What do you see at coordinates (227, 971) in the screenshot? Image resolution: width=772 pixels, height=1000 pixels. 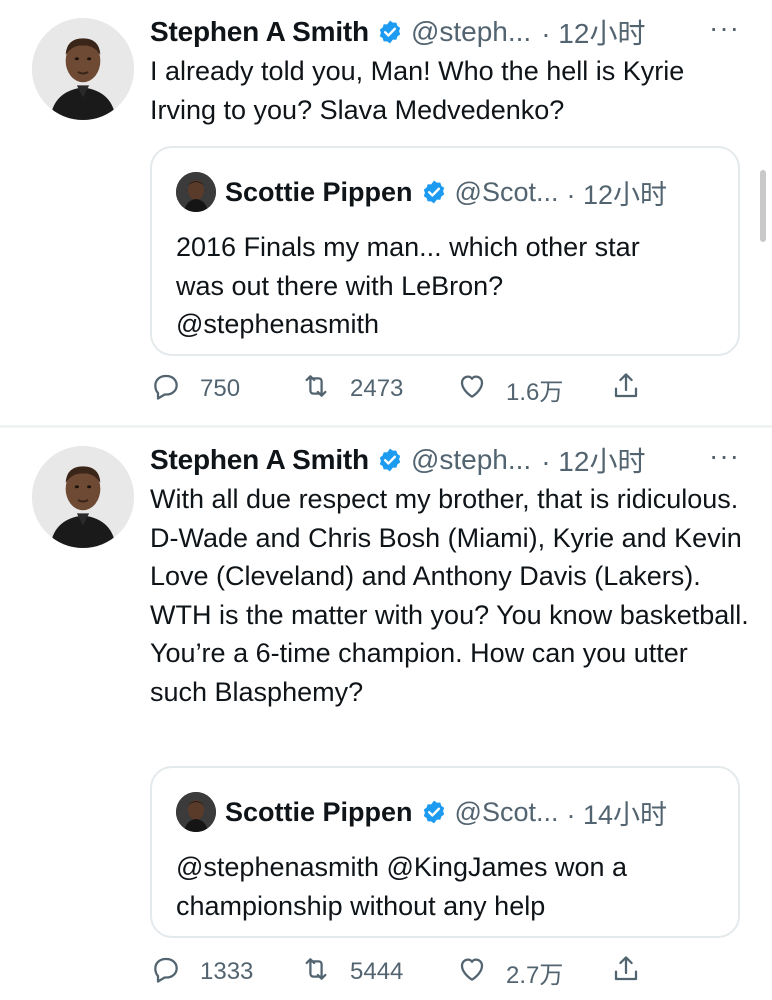 I see `reply-count: 1333` at bounding box center [227, 971].